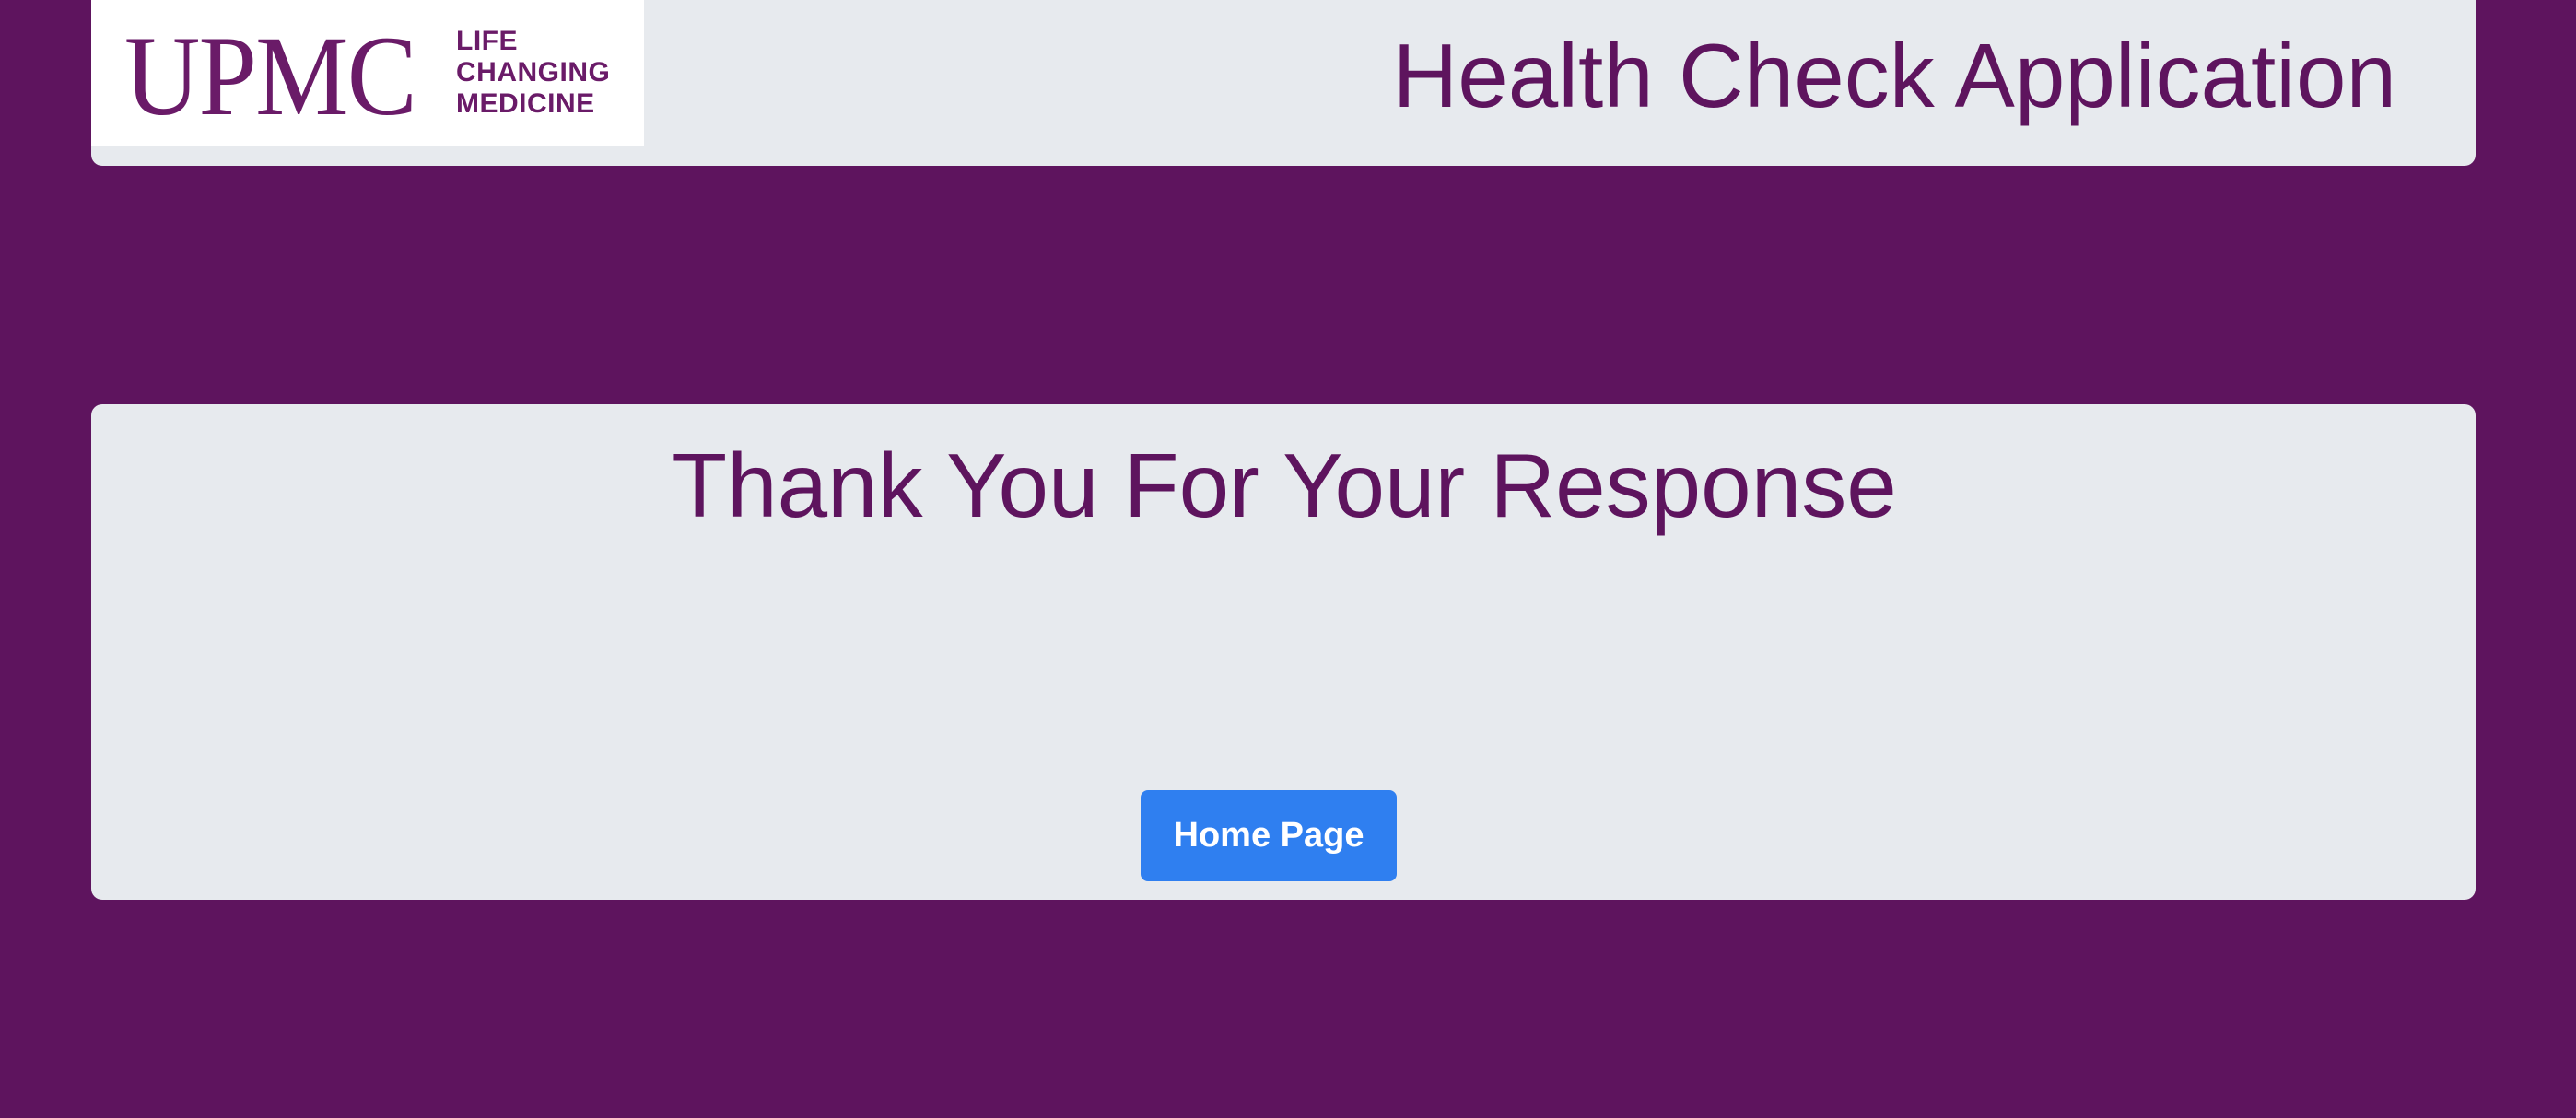  I want to click on app-title: Health Check Application, so click(1894, 75).